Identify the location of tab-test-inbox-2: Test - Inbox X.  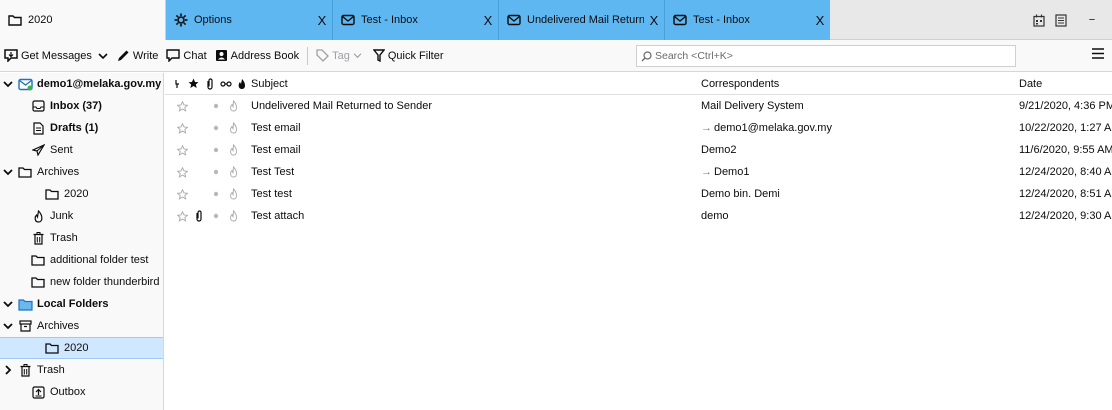
(747, 20).